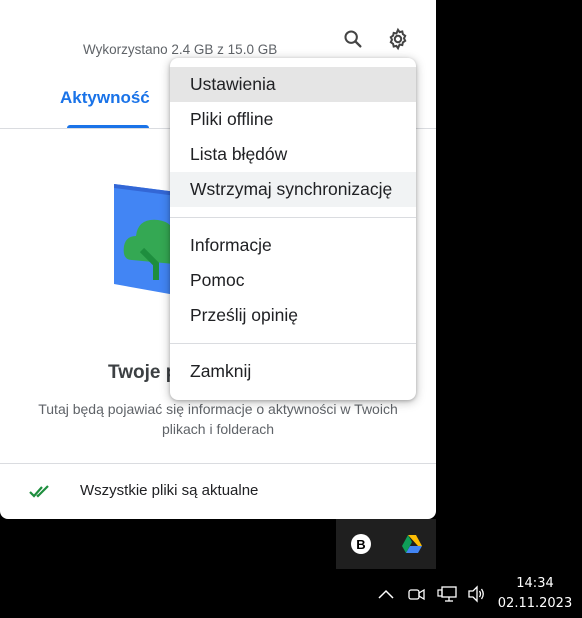  What do you see at coordinates (169, 490) in the screenshot?
I see `sync-status-text: Wszystkie pliki są aktualne` at bounding box center [169, 490].